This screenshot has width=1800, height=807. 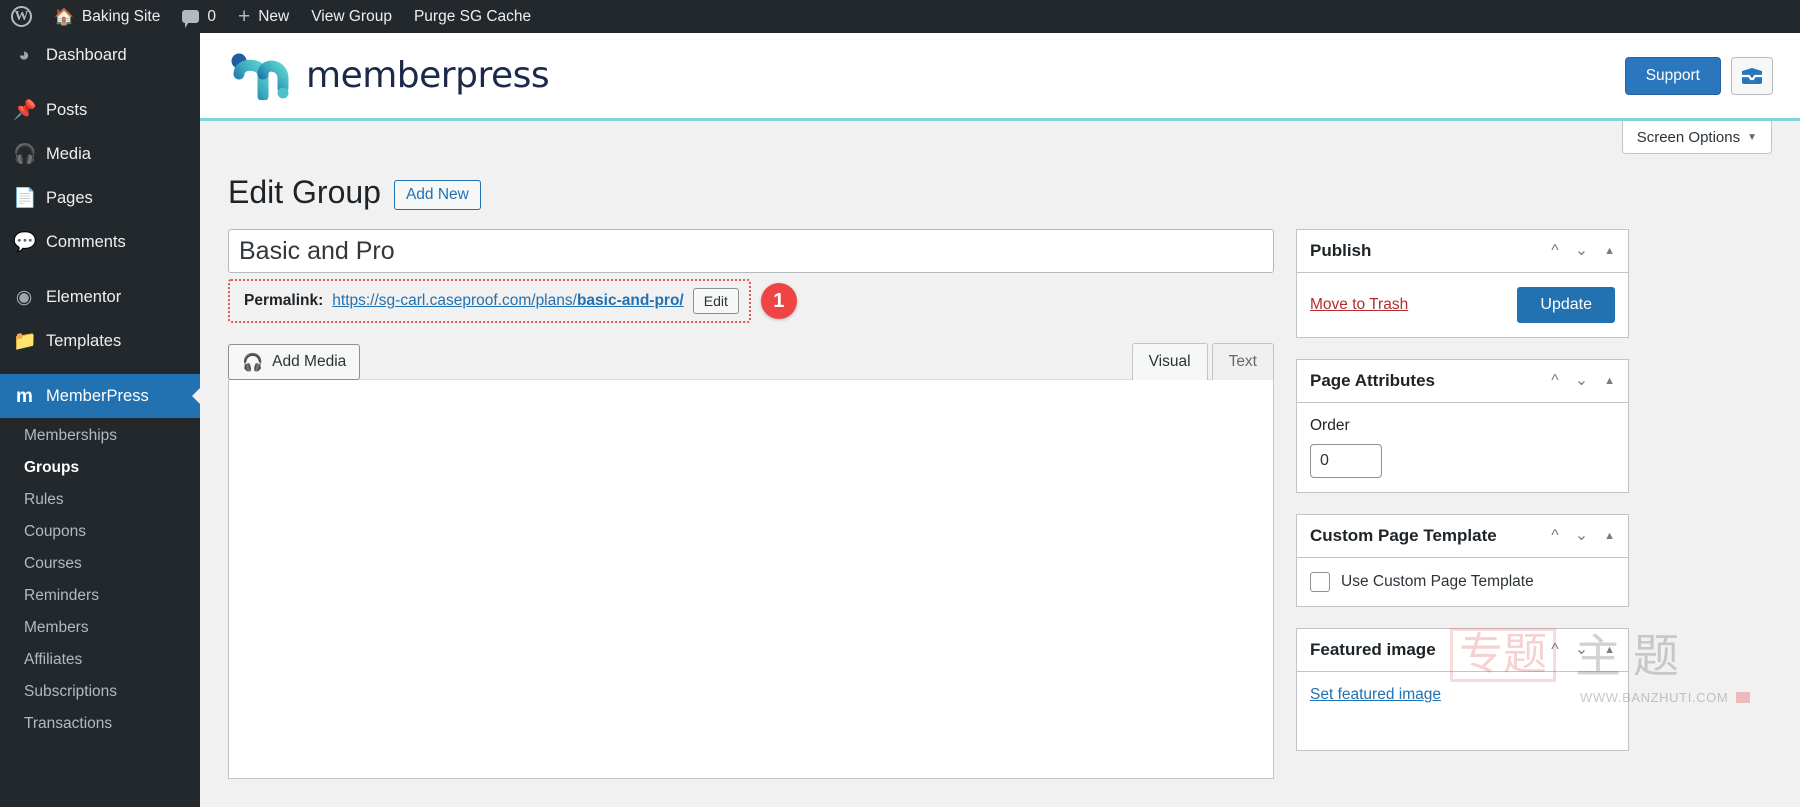 I want to click on sidebar-item-posts: 📌 Posts, so click(x=100, y=110).